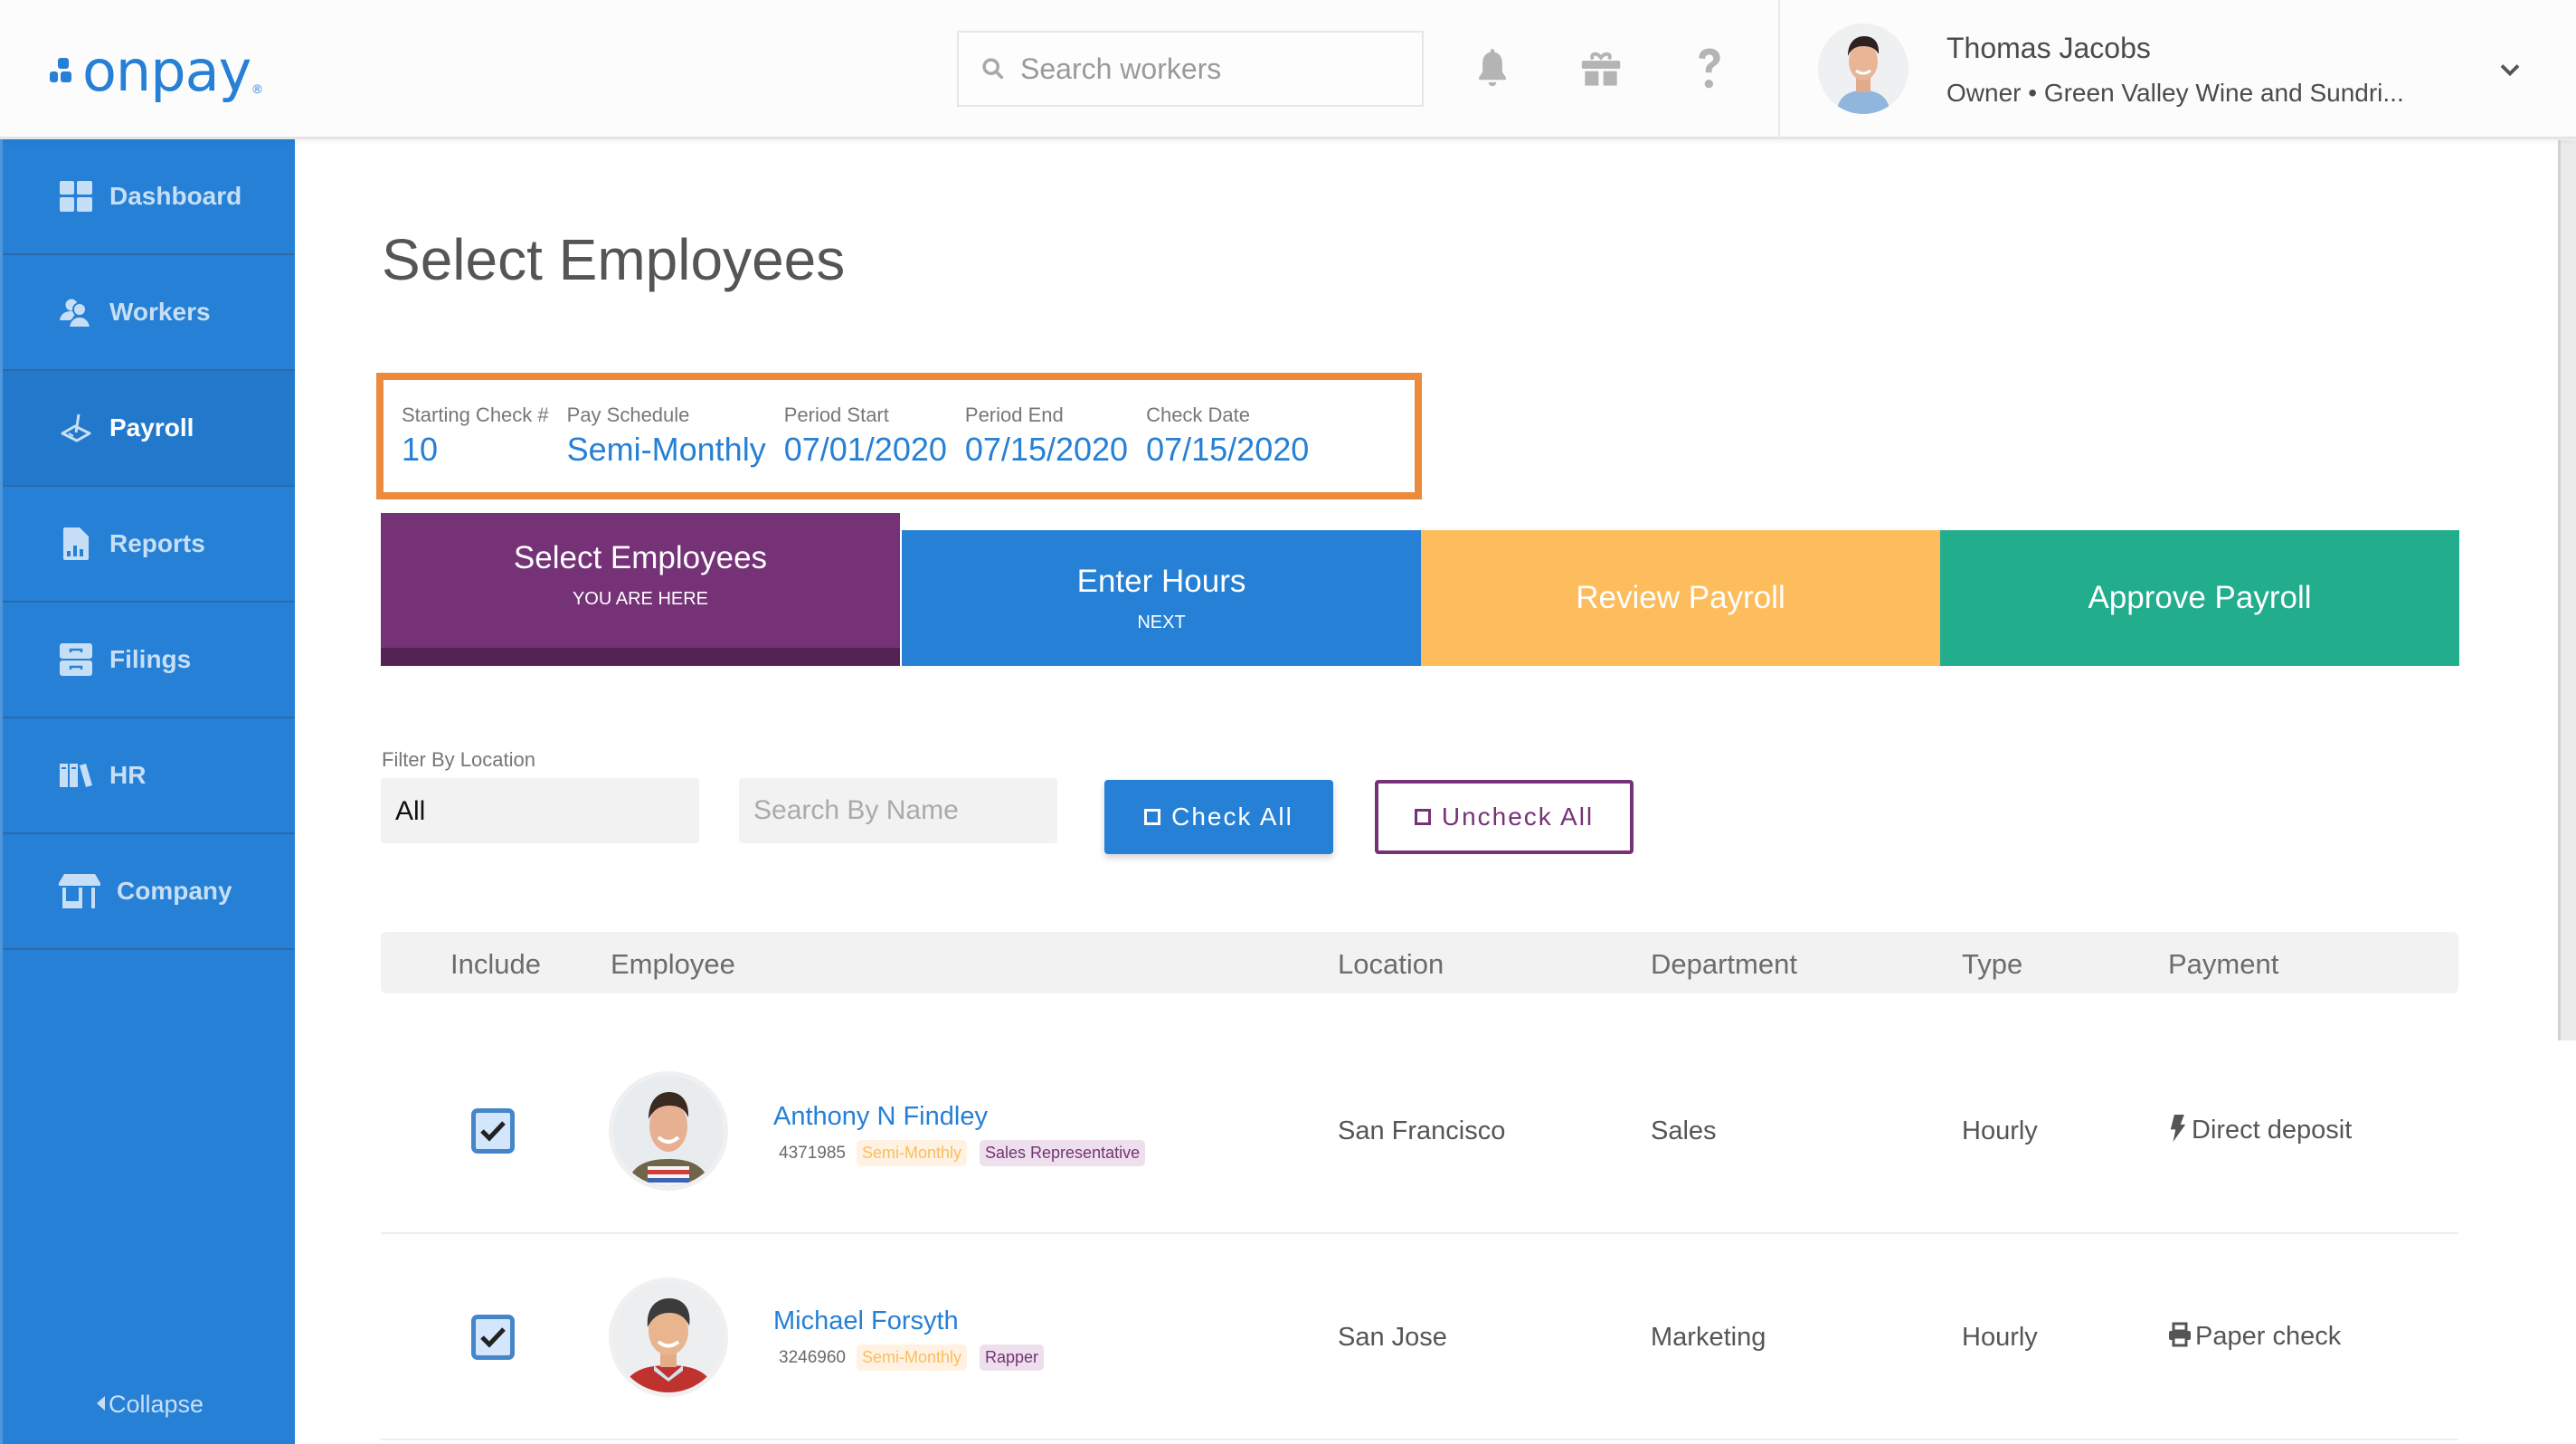 Image resolution: width=2576 pixels, height=1444 pixels. I want to click on logo-mark-icon, so click(64, 72).